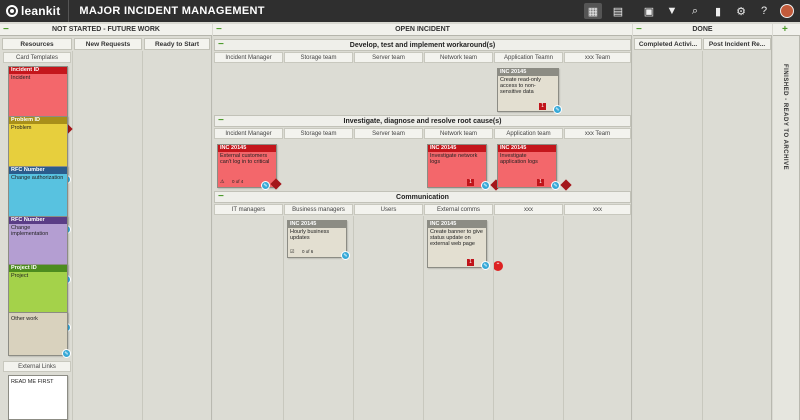 Image resolution: width=800 pixels, height=420 pixels. What do you see at coordinates (41, 11) in the screenshot?
I see `logo-text: leankit` at bounding box center [41, 11].